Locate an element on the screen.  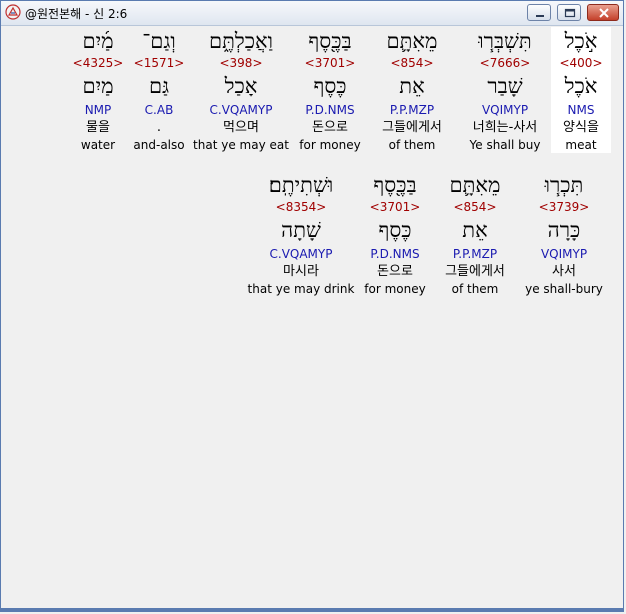
close-icon is located at coordinates (604, 13).